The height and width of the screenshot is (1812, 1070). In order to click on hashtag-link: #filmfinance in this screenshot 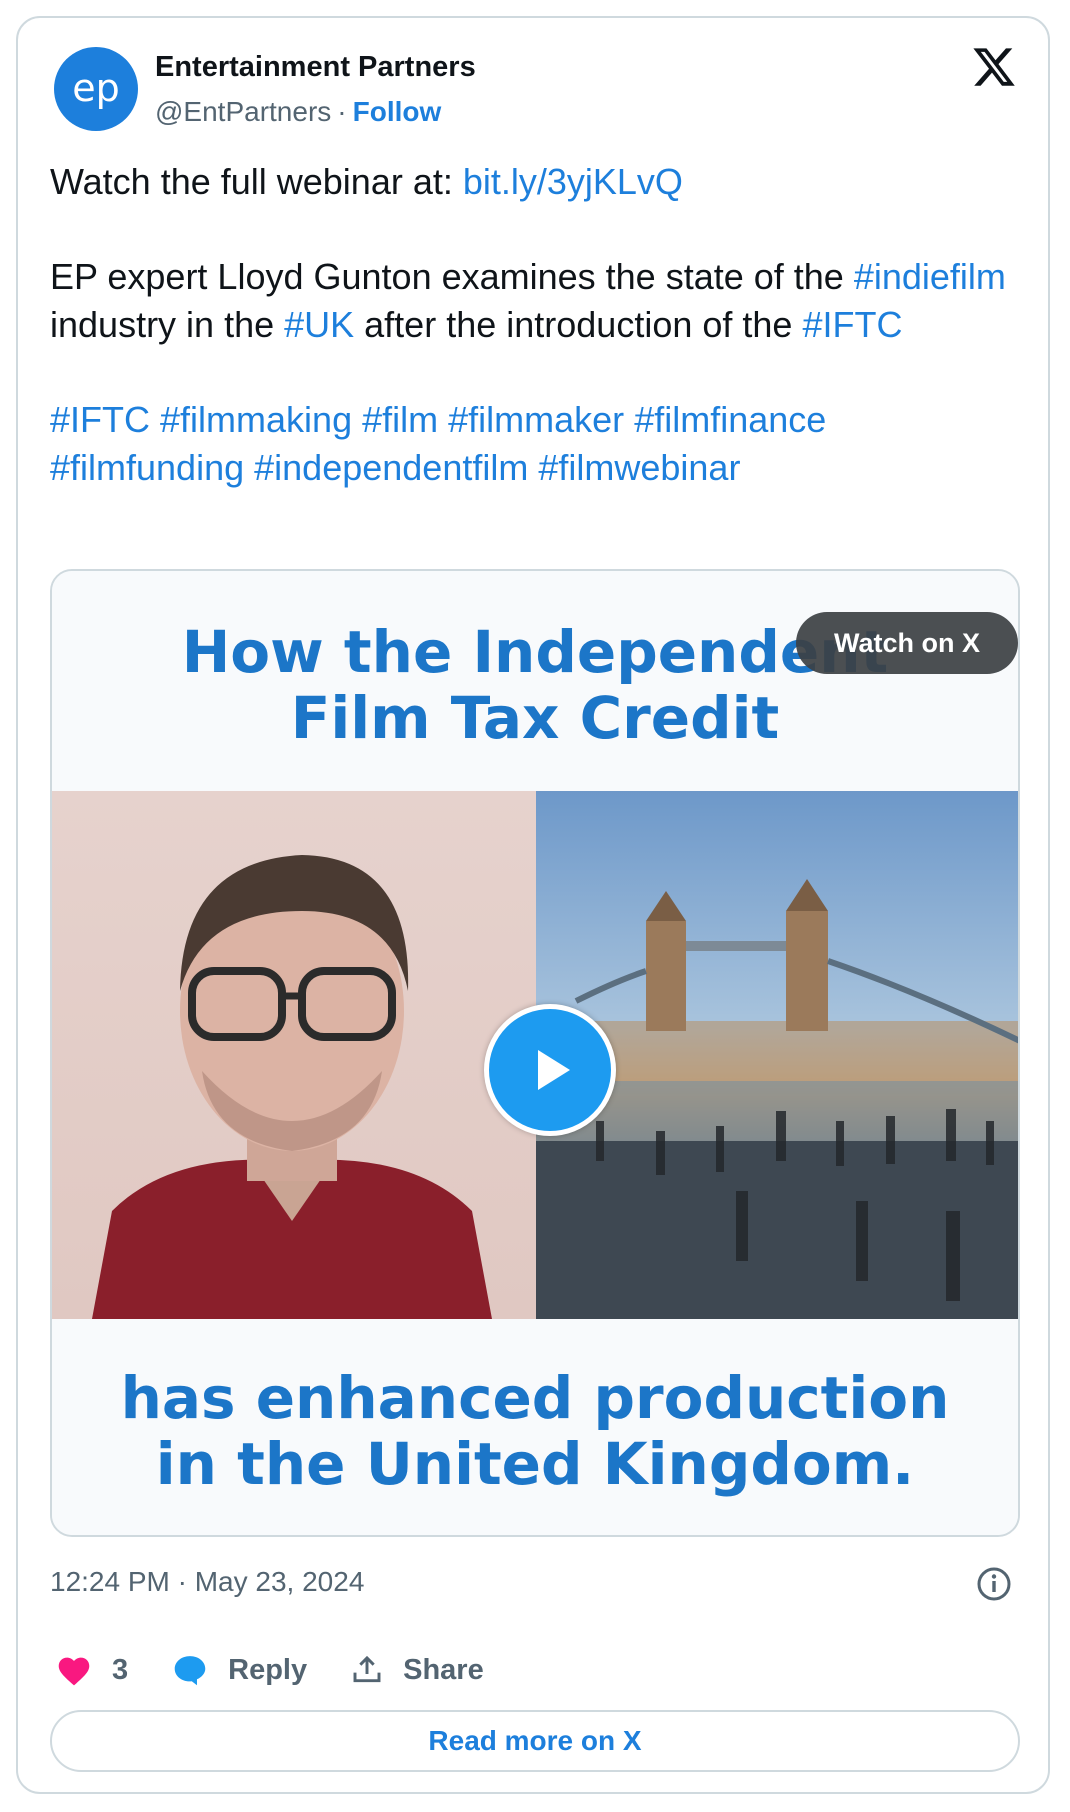, I will do `click(730, 419)`.